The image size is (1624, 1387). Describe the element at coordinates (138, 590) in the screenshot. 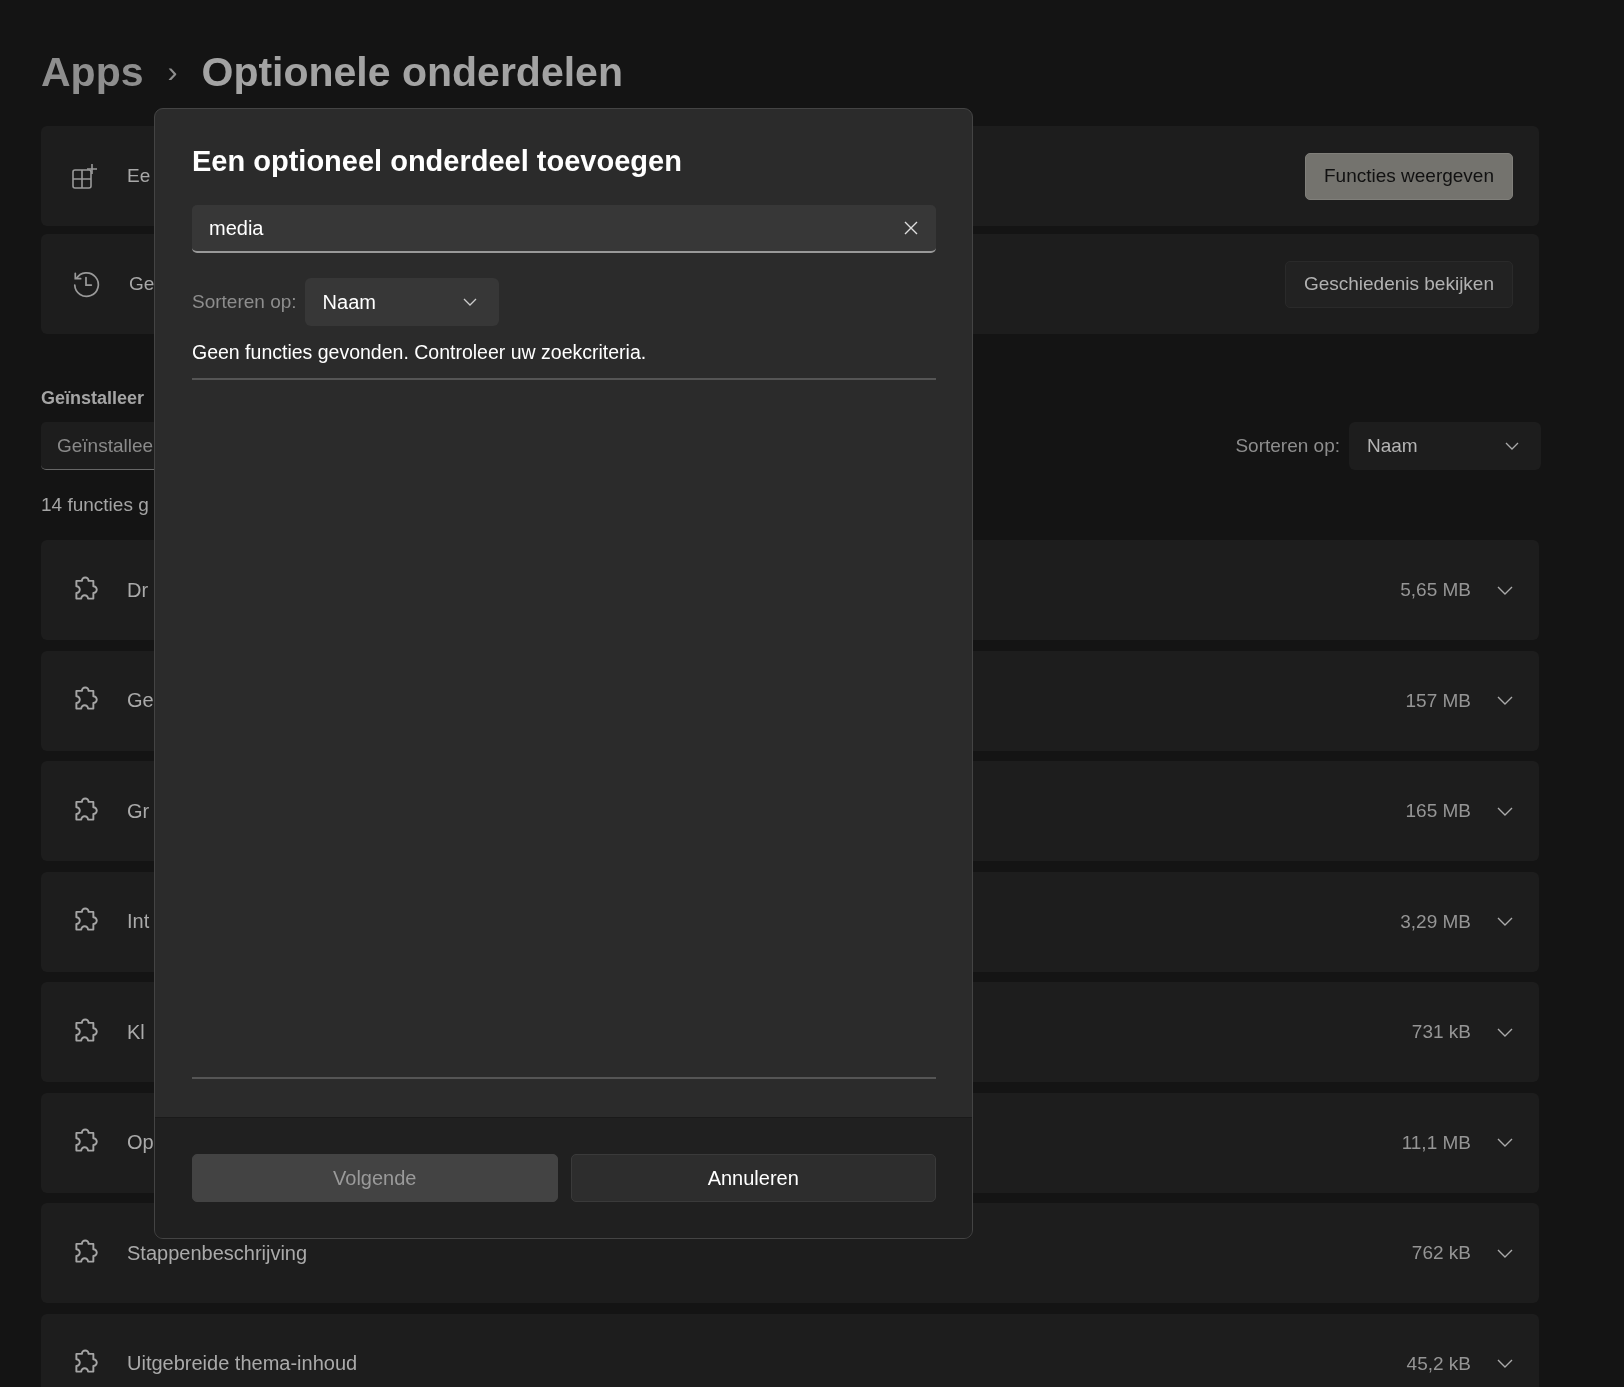

I see `feature-name: Dr` at that location.